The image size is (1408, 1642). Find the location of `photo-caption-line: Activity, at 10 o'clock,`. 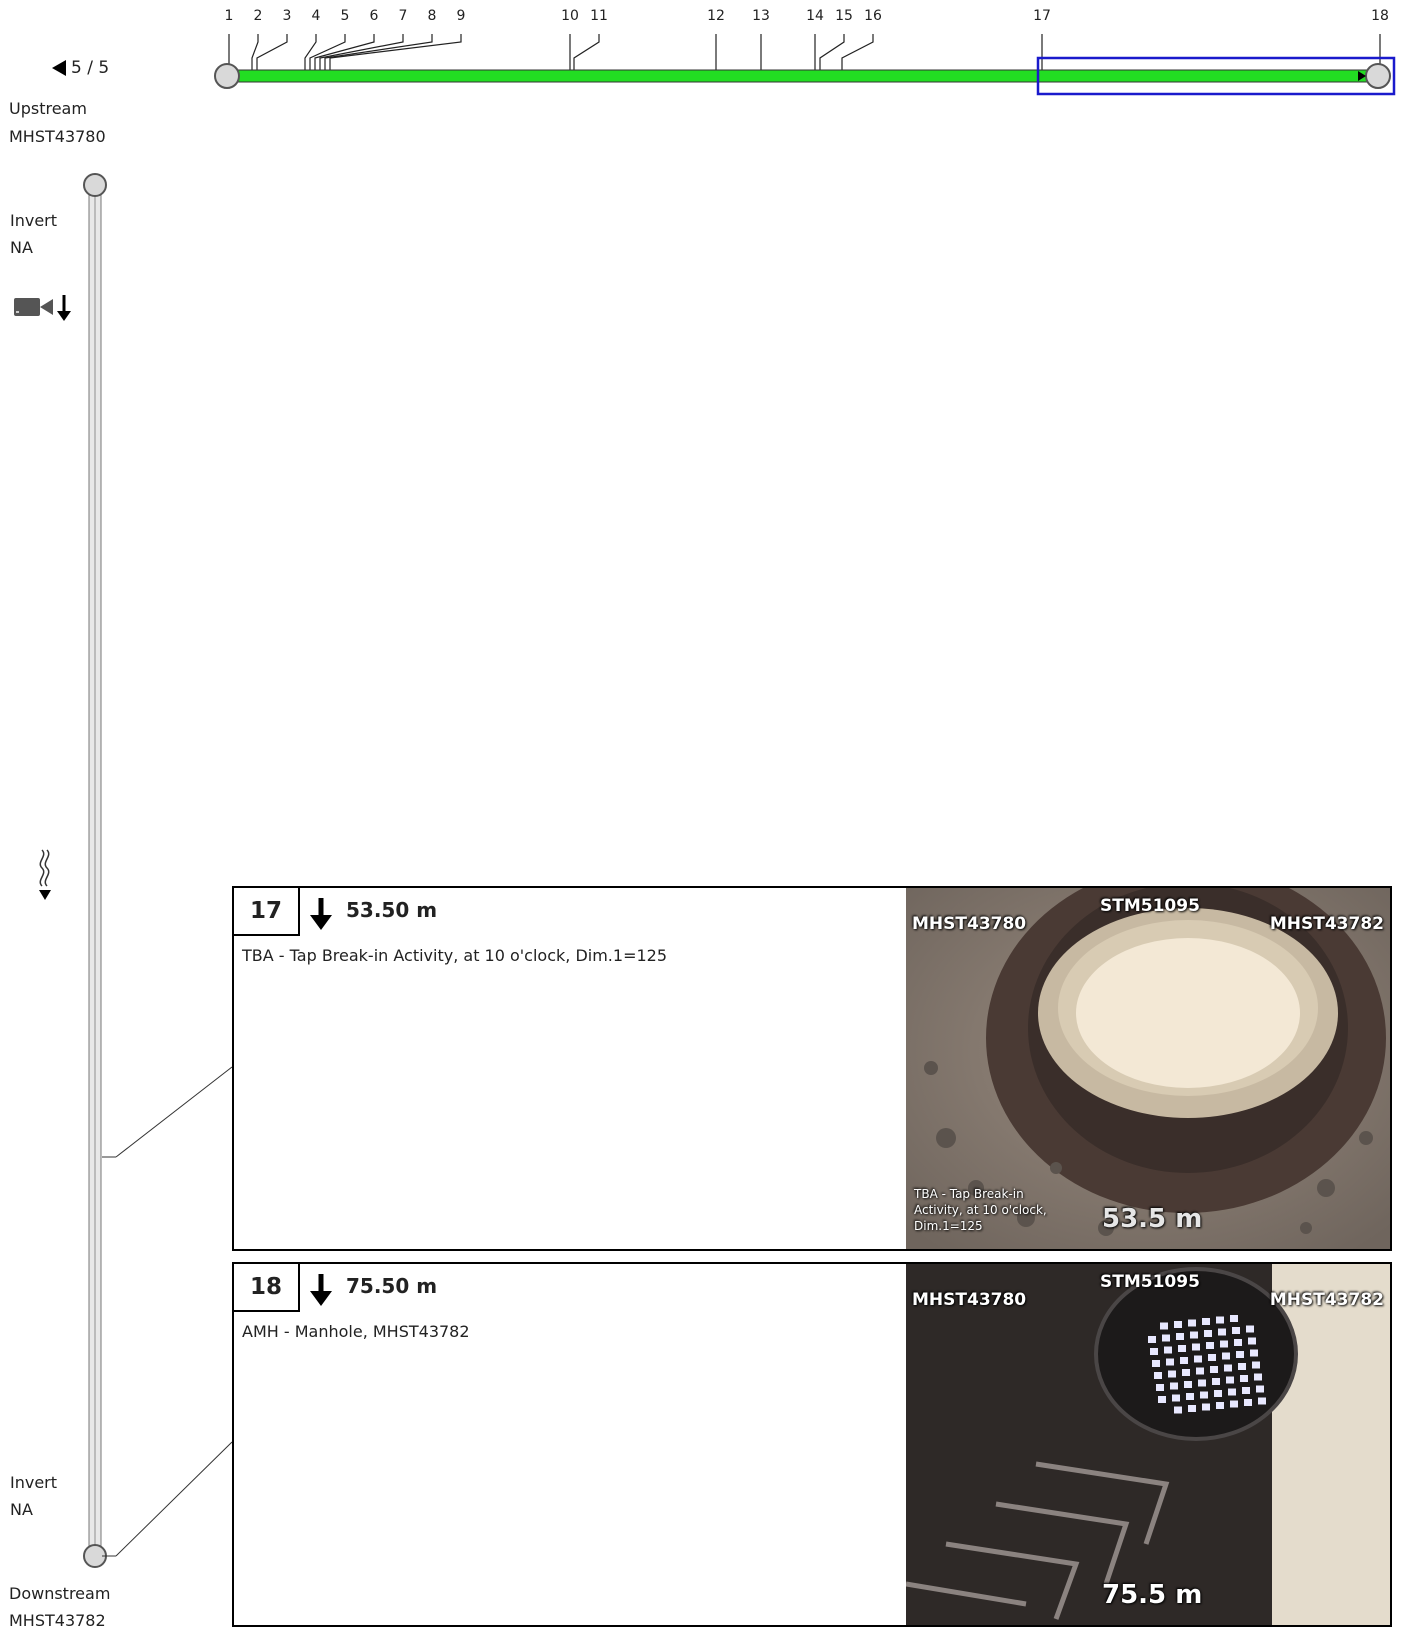

photo-caption-line: Activity, at 10 o'clock, is located at coordinates (980, 1210).